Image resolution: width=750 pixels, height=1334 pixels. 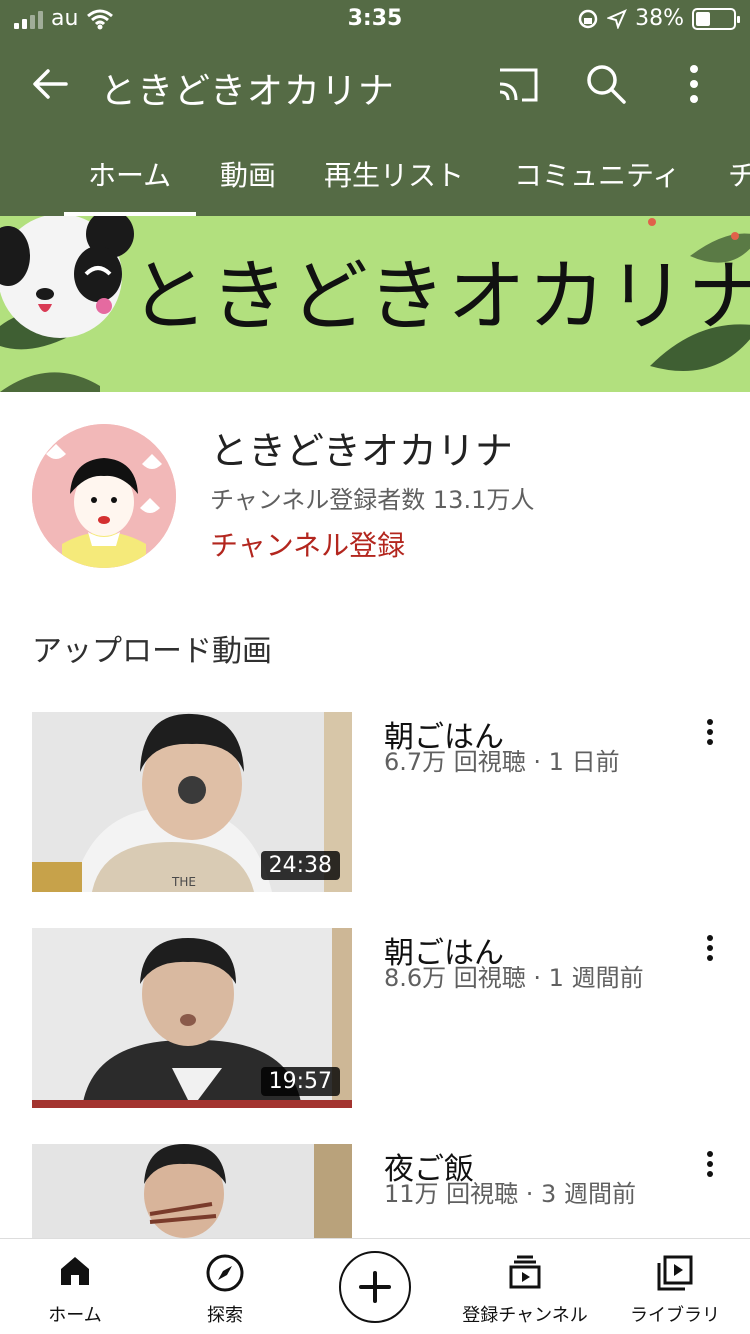 What do you see at coordinates (525, 1272) in the screenshot?
I see `subscriptions-icon` at bounding box center [525, 1272].